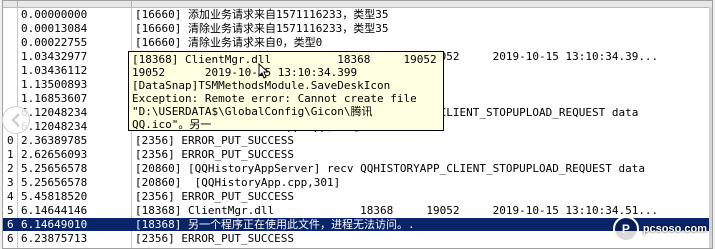 The width and height of the screenshot is (715, 249). Describe the element at coordinates (245, 72) in the screenshot. I see `tooltip-line: 19052 2019-10-15 13:10:34.399` at that location.